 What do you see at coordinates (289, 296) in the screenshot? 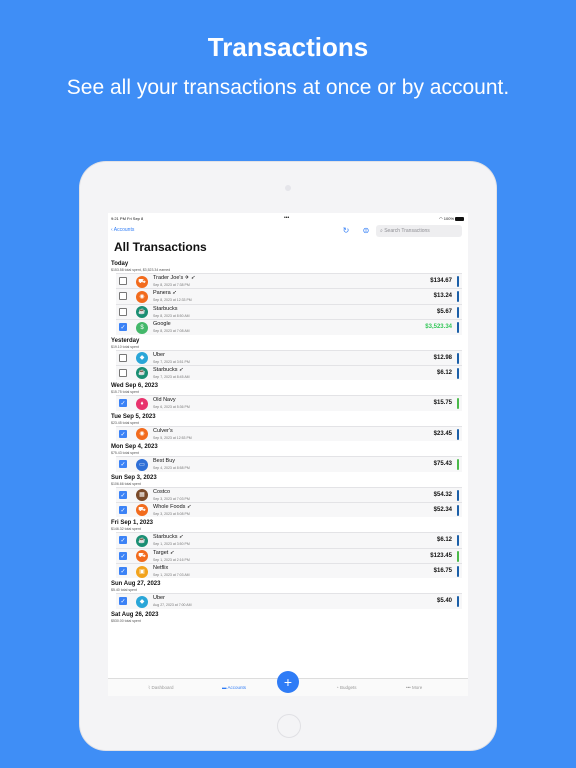
I see `transaction-row: ◉ Panera ➶ Sep 8, 2023 at 12:33 PM $13.24` at bounding box center [289, 296].